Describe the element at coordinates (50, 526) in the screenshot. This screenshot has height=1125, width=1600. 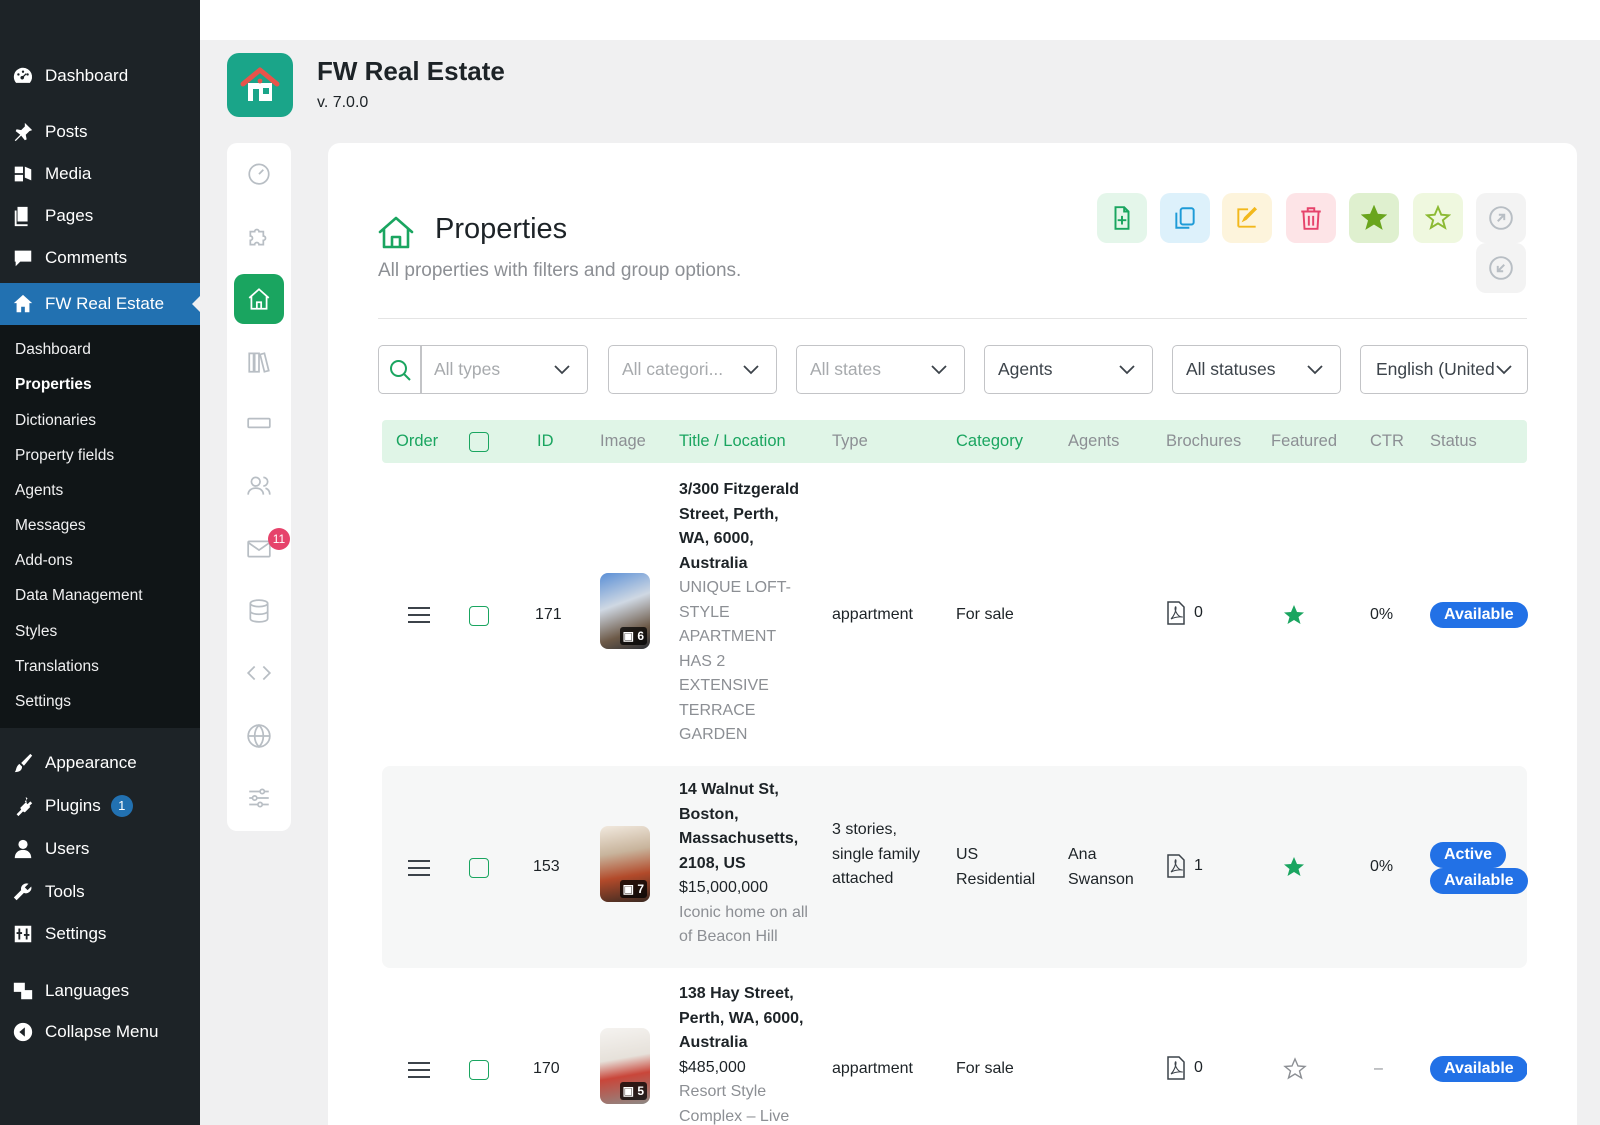
I see `submenu-messages: Messages` at that location.